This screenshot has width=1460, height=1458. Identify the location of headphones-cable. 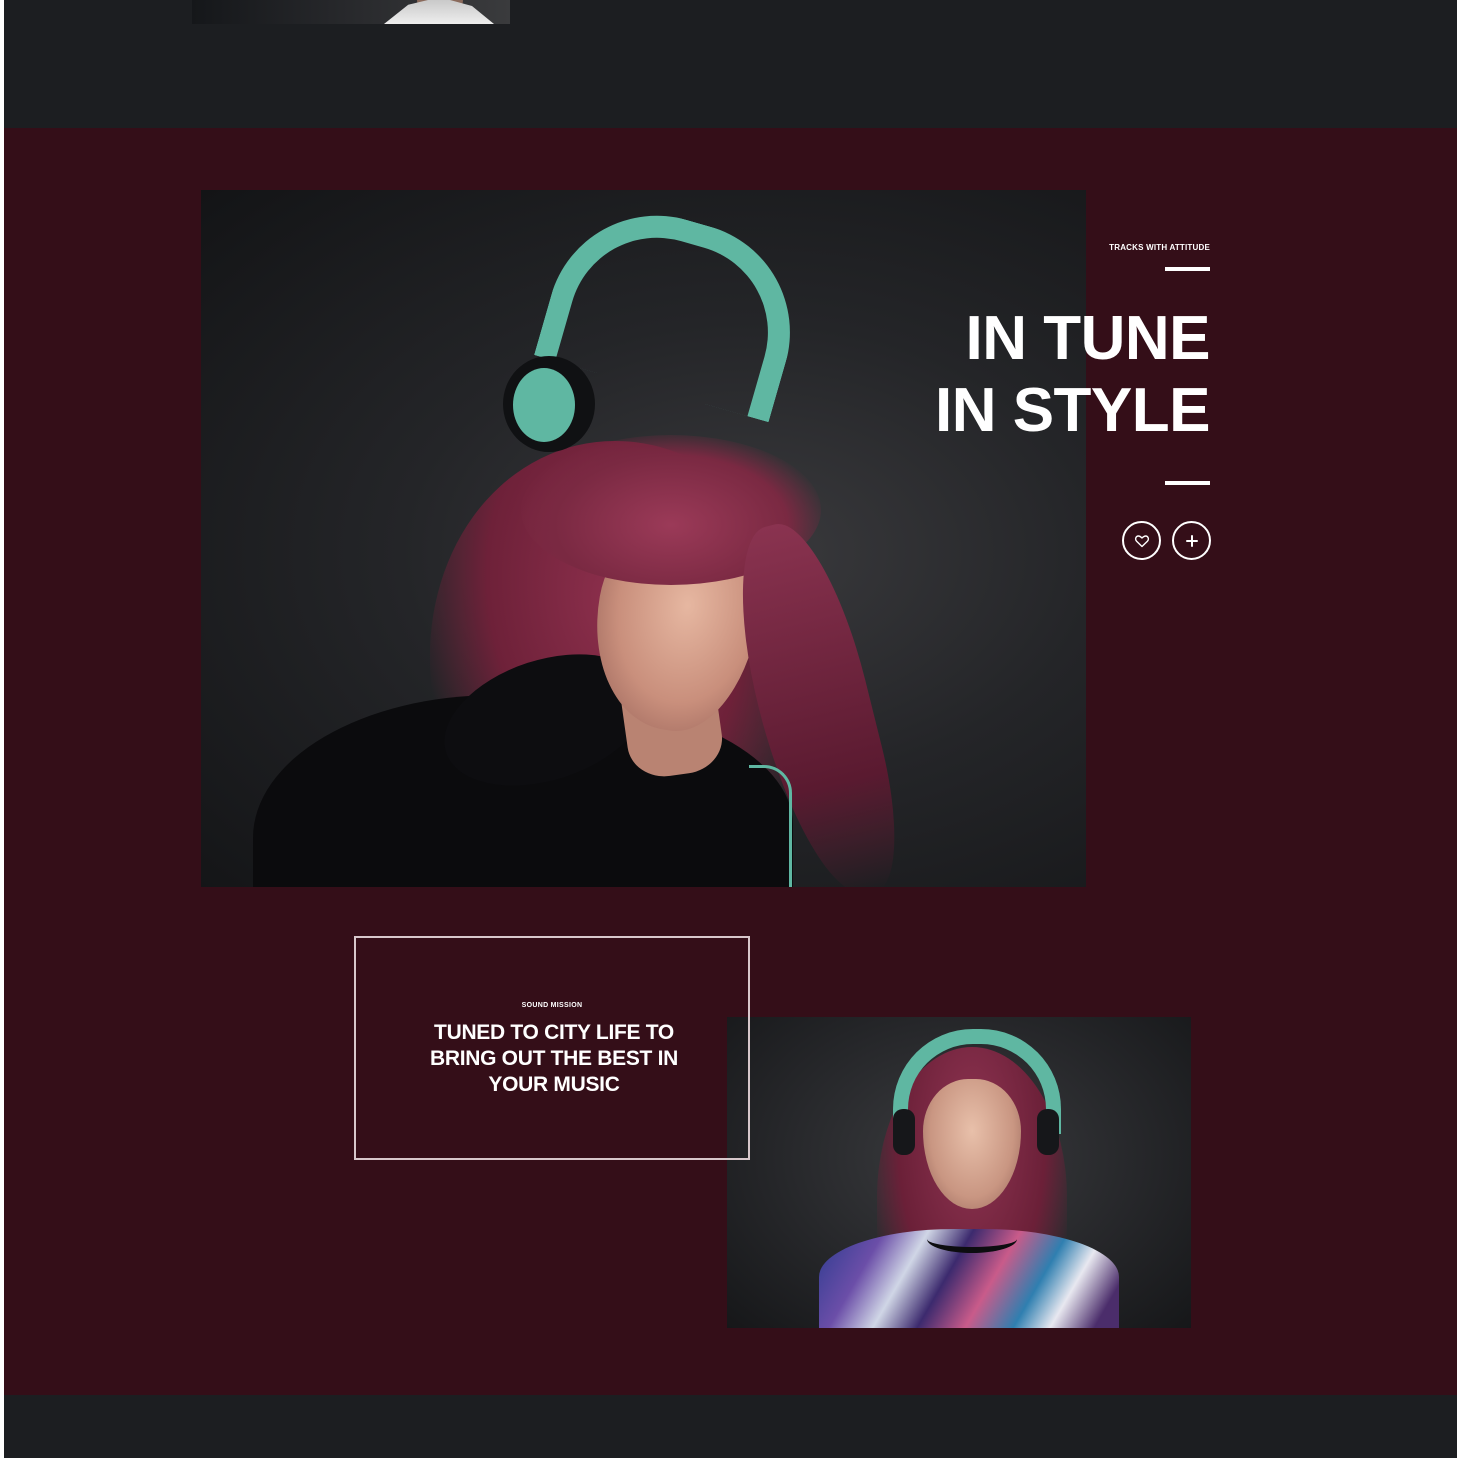
(770, 826).